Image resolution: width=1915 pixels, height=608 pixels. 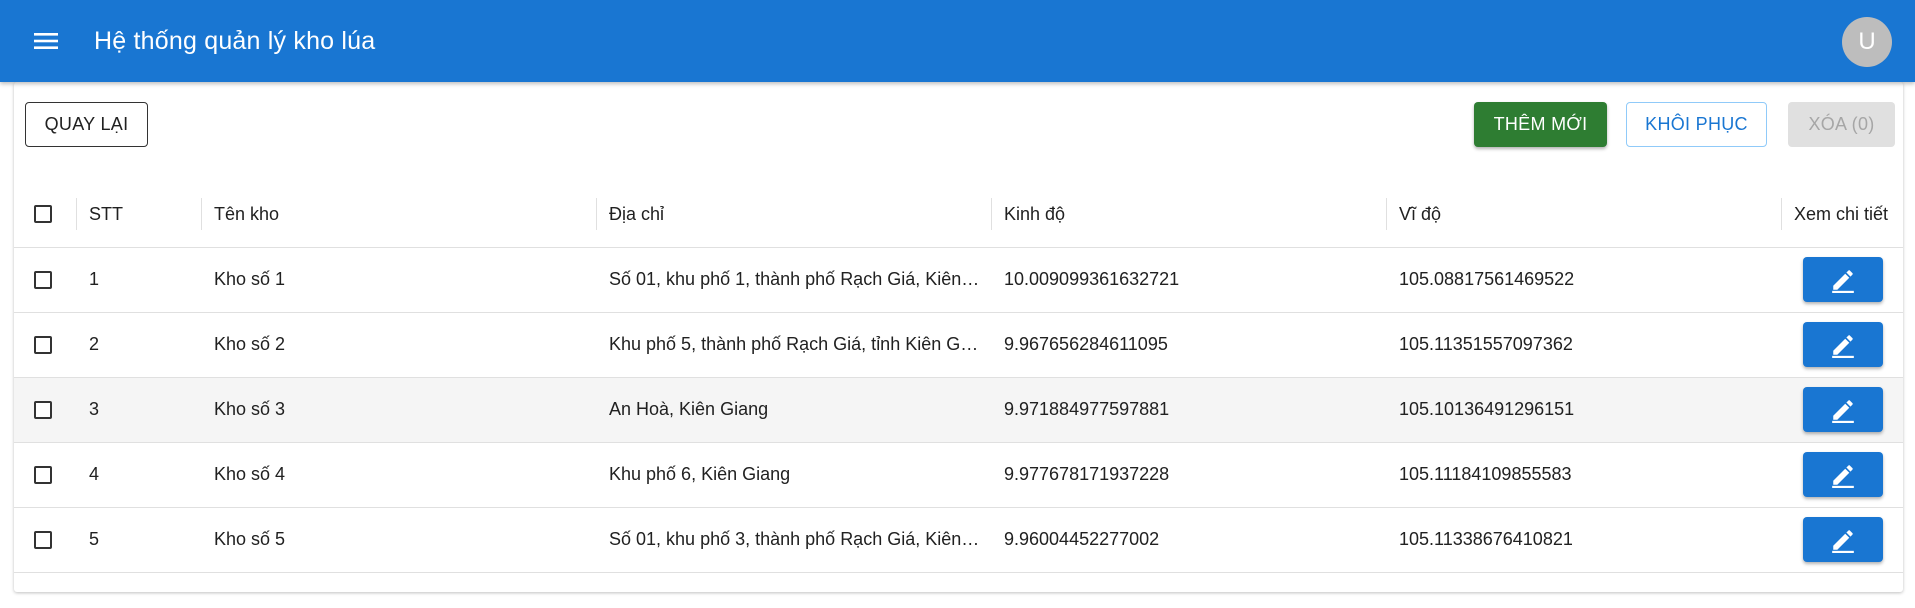 What do you see at coordinates (957, 41) in the screenshot?
I see `app-bar: Hệ thống quản lý kho lúa U` at bounding box center [957, 41].